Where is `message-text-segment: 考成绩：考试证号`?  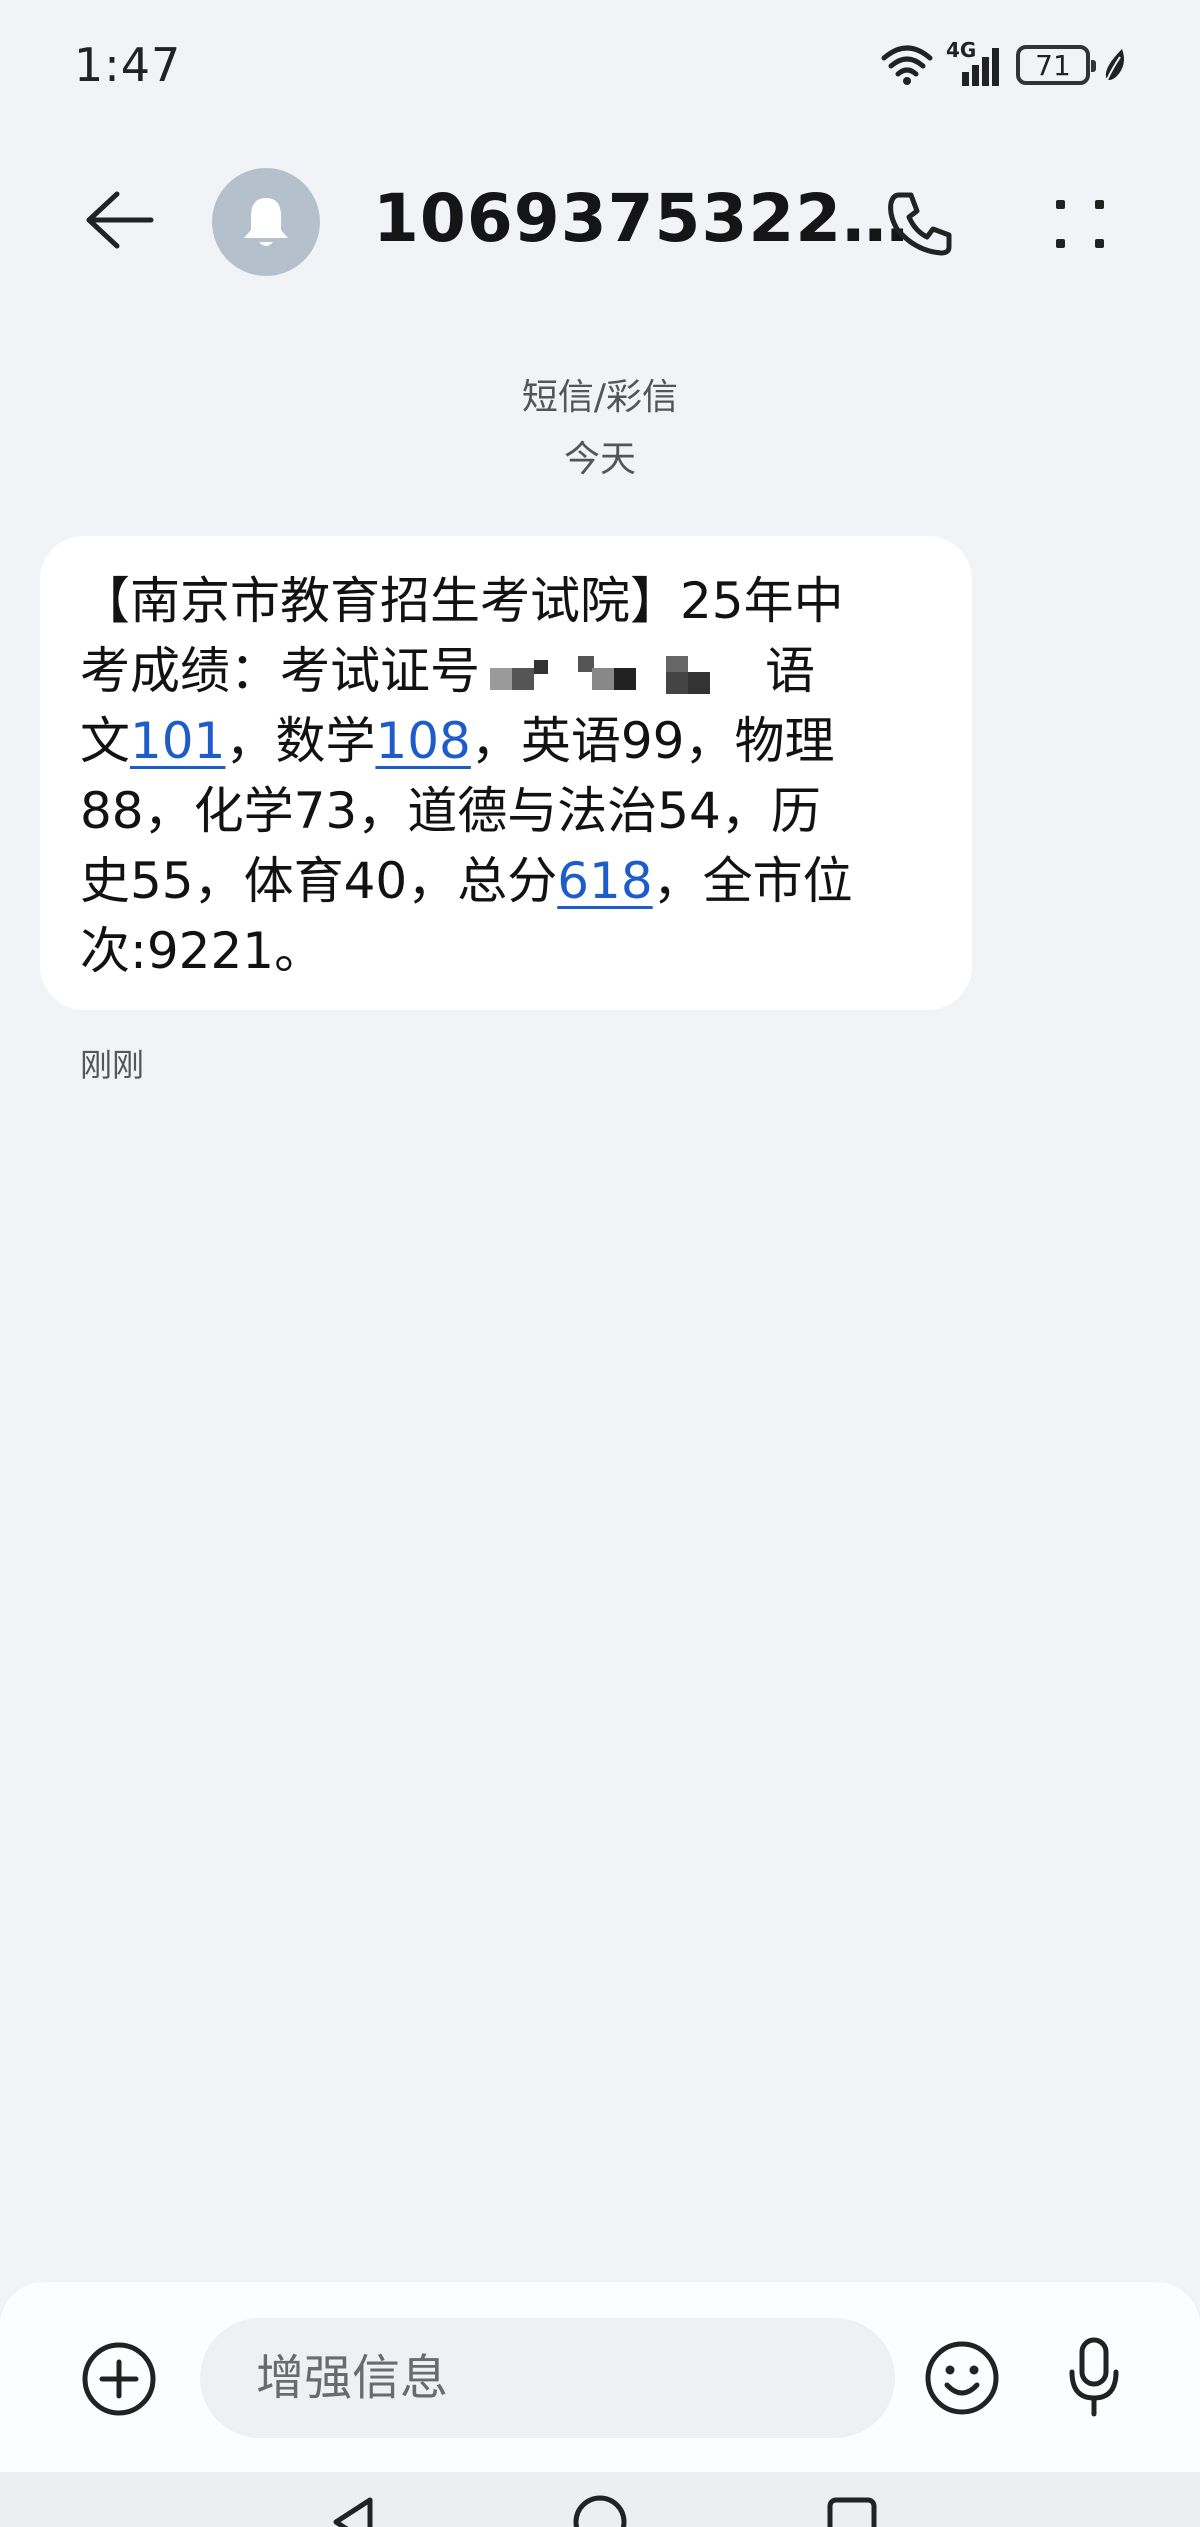
message-text-segment: 考成绩：考试证号 is located at coordinates (280, 671).